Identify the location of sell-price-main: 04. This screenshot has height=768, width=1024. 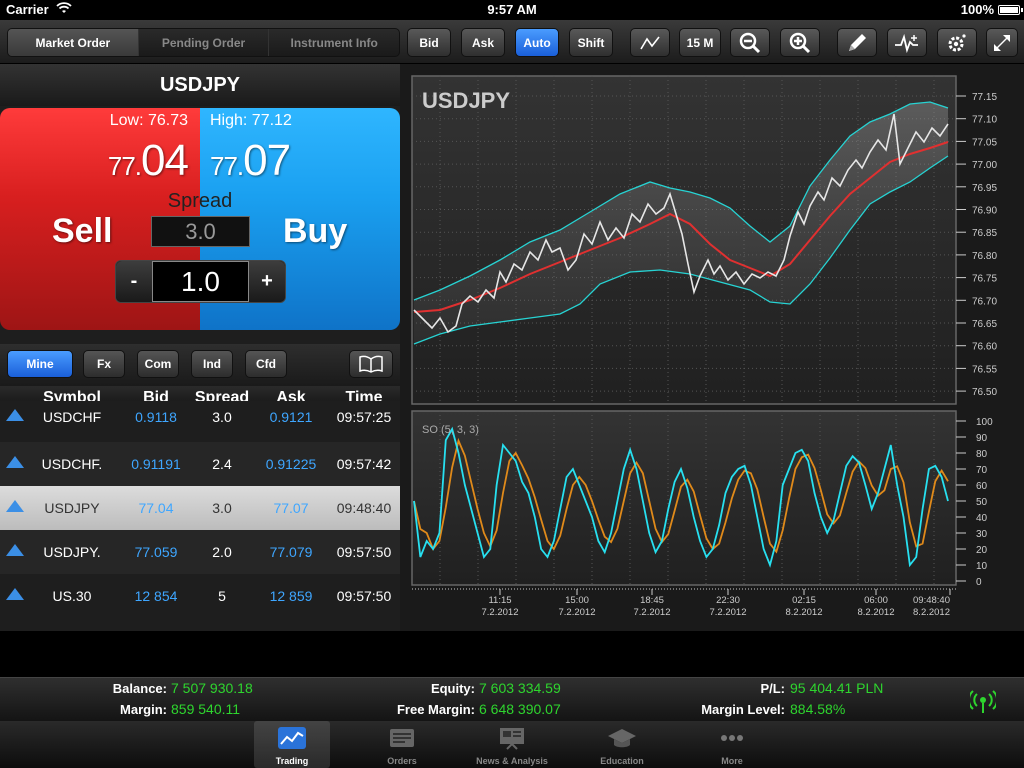
(165, 160).